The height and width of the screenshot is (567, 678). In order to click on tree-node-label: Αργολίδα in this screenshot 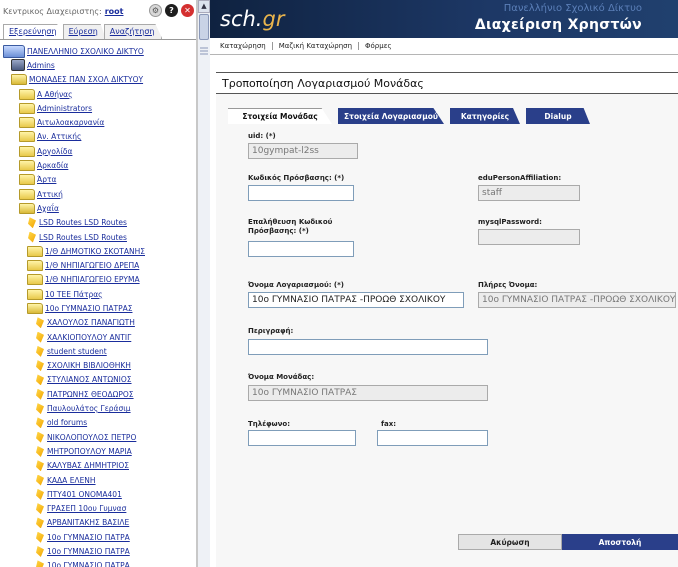, I will do `click(54, 151)`.